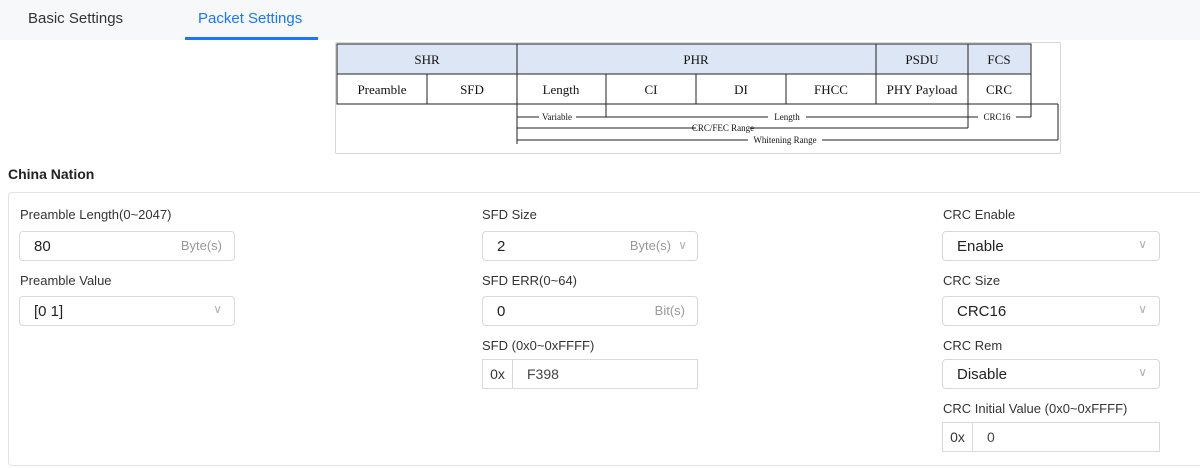  I want to click on range-crc16: CRC16, so click(997, 117).